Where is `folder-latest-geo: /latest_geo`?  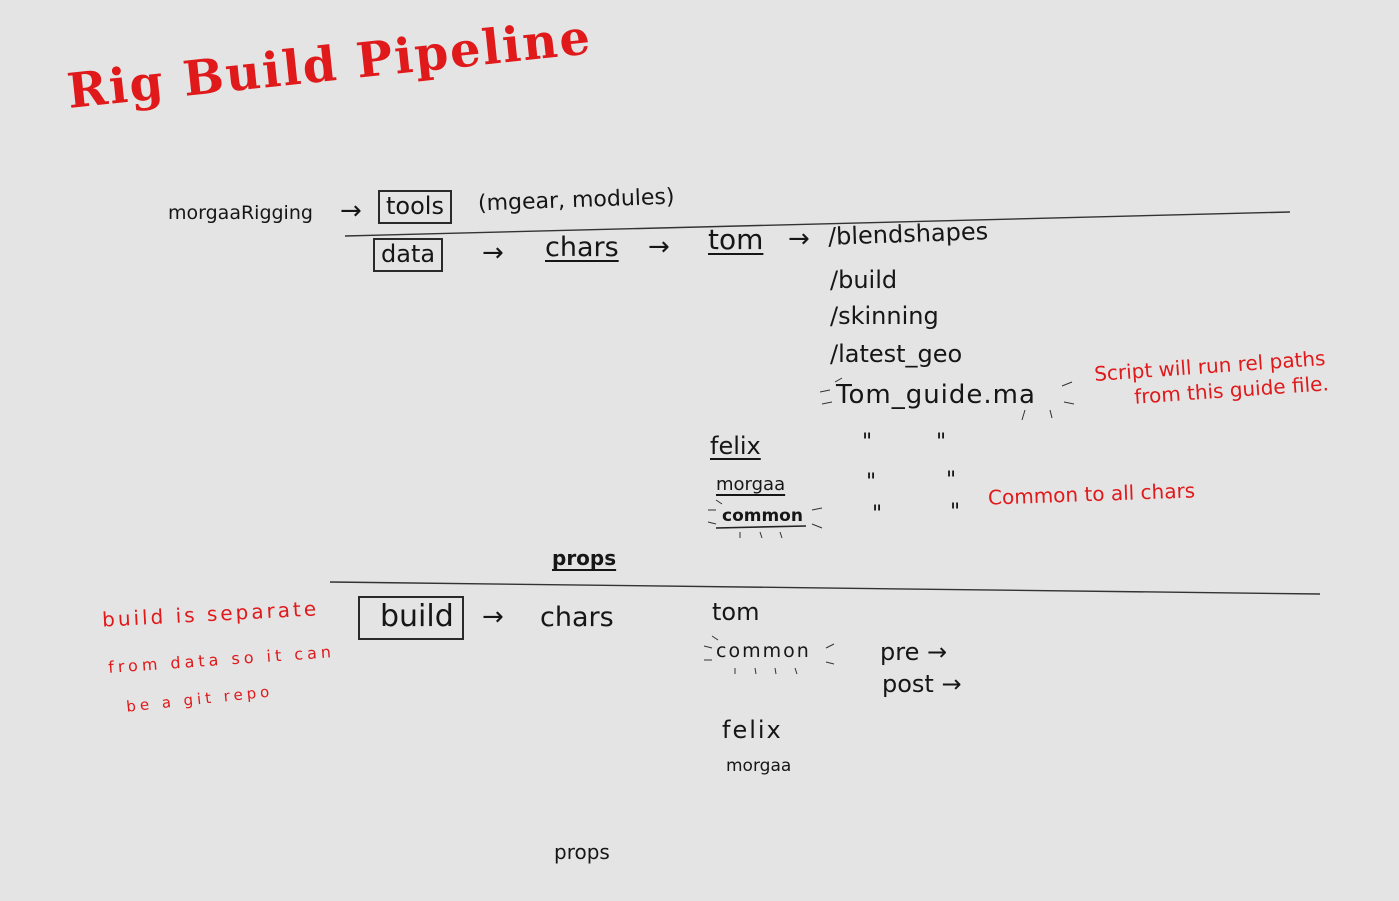 folder-latest-geo: /latest_geo is located at coordinates (896, 354).